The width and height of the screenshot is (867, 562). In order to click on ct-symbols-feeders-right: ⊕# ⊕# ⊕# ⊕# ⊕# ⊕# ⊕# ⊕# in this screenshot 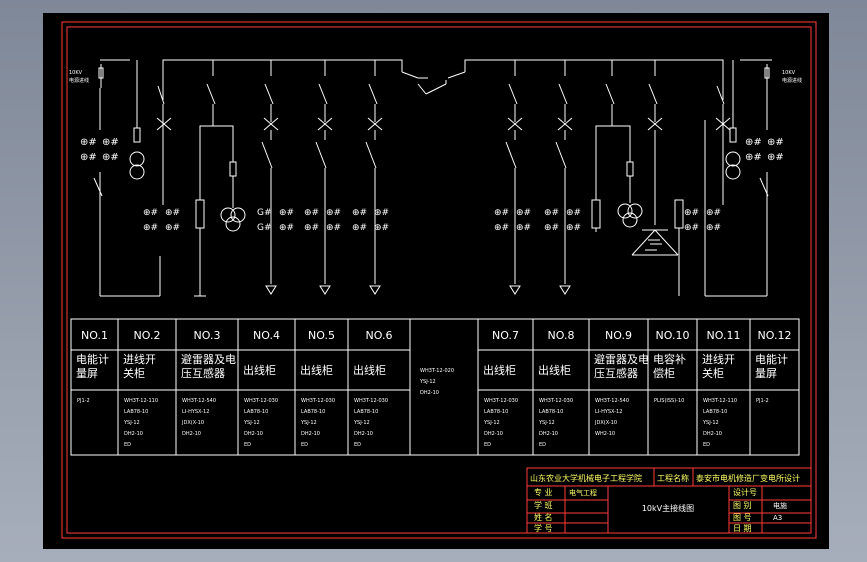, I will do `click(537, 220)`.